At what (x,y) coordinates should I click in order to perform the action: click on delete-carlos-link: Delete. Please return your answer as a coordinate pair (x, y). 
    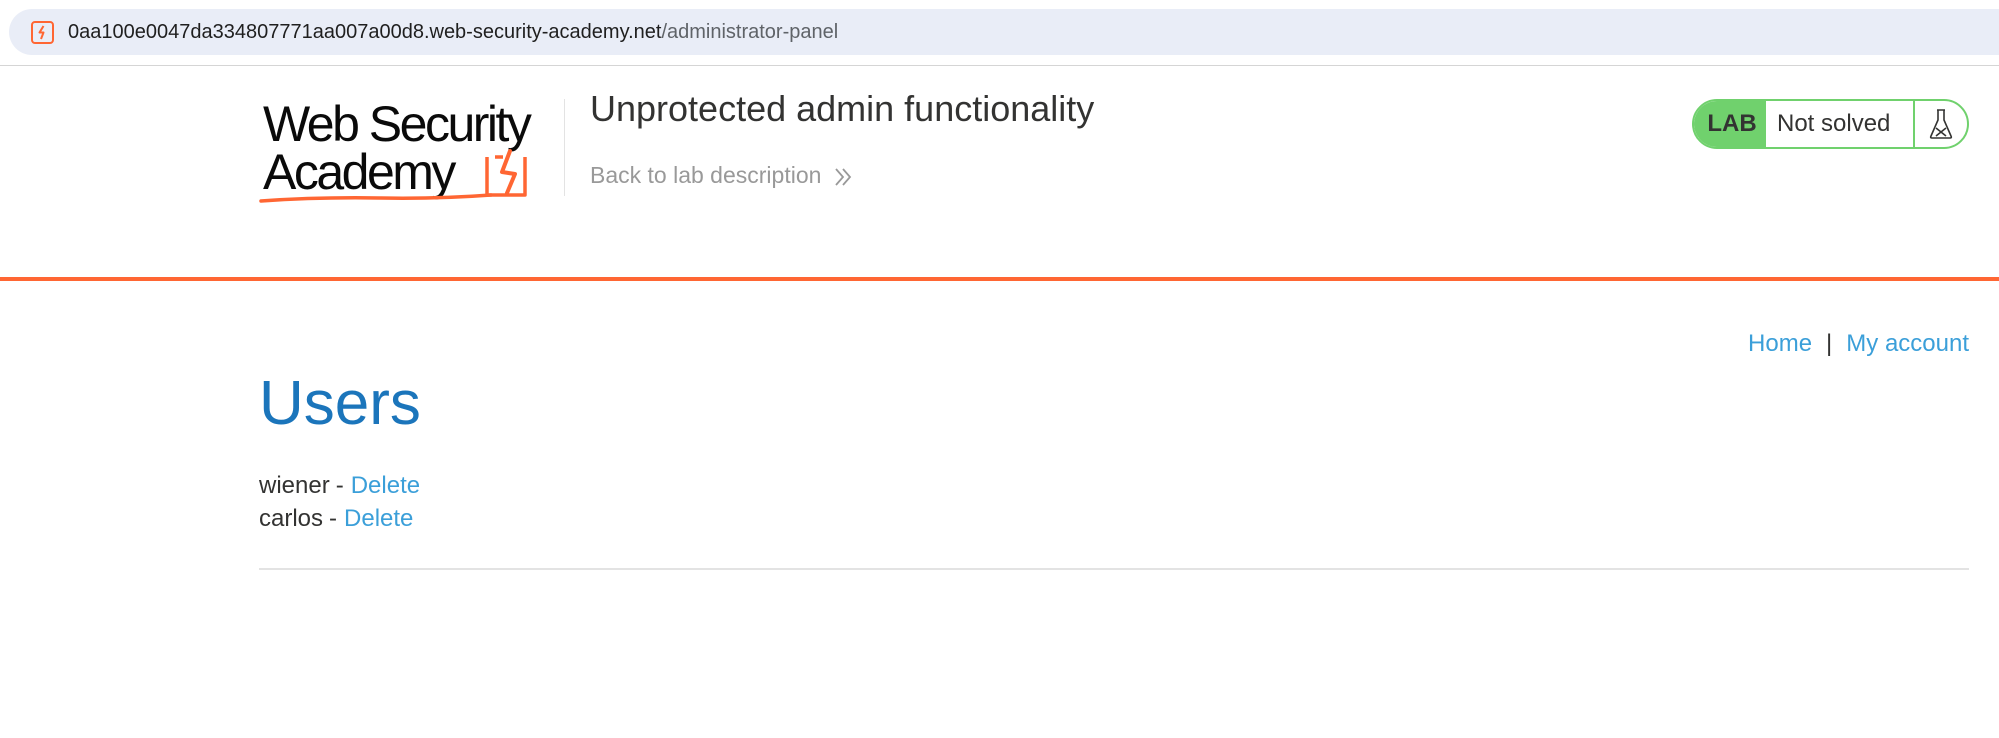
    Looking at the image, I should click on (378, 518).